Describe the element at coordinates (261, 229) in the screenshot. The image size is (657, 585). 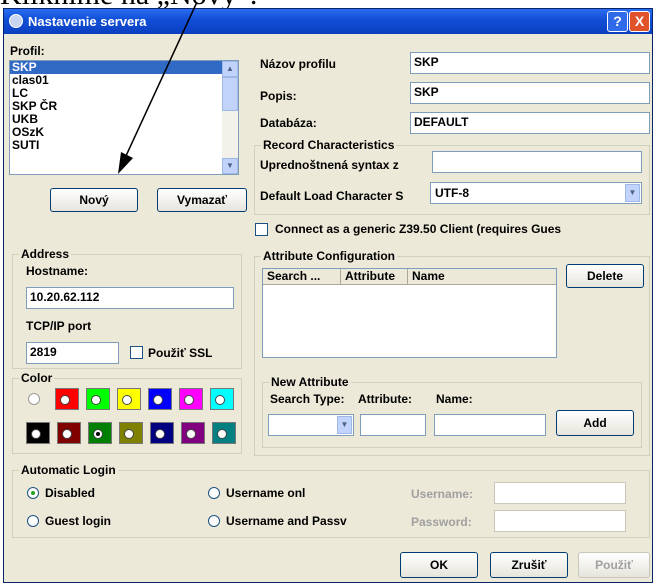
I see `generic-client-checkbox` at that location.